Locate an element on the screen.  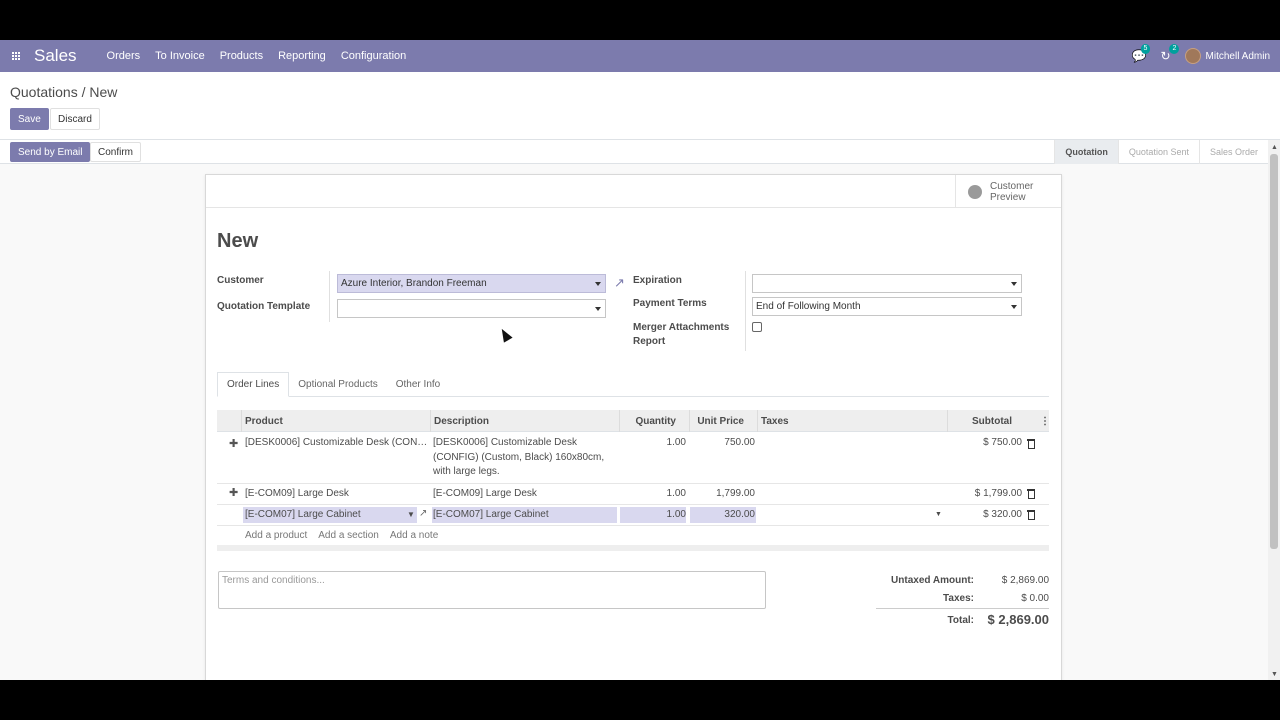
confirm-button: Confirm is located at coordinates (116, 152).